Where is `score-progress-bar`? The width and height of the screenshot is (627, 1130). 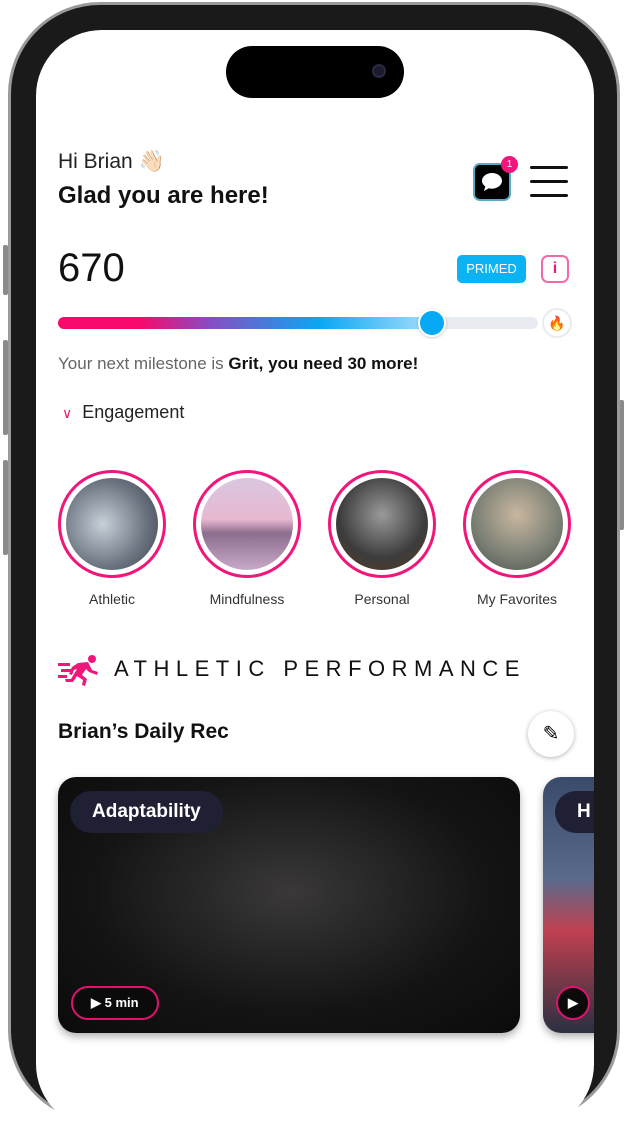 score-progress-bar is located at coordinates (298, 323).